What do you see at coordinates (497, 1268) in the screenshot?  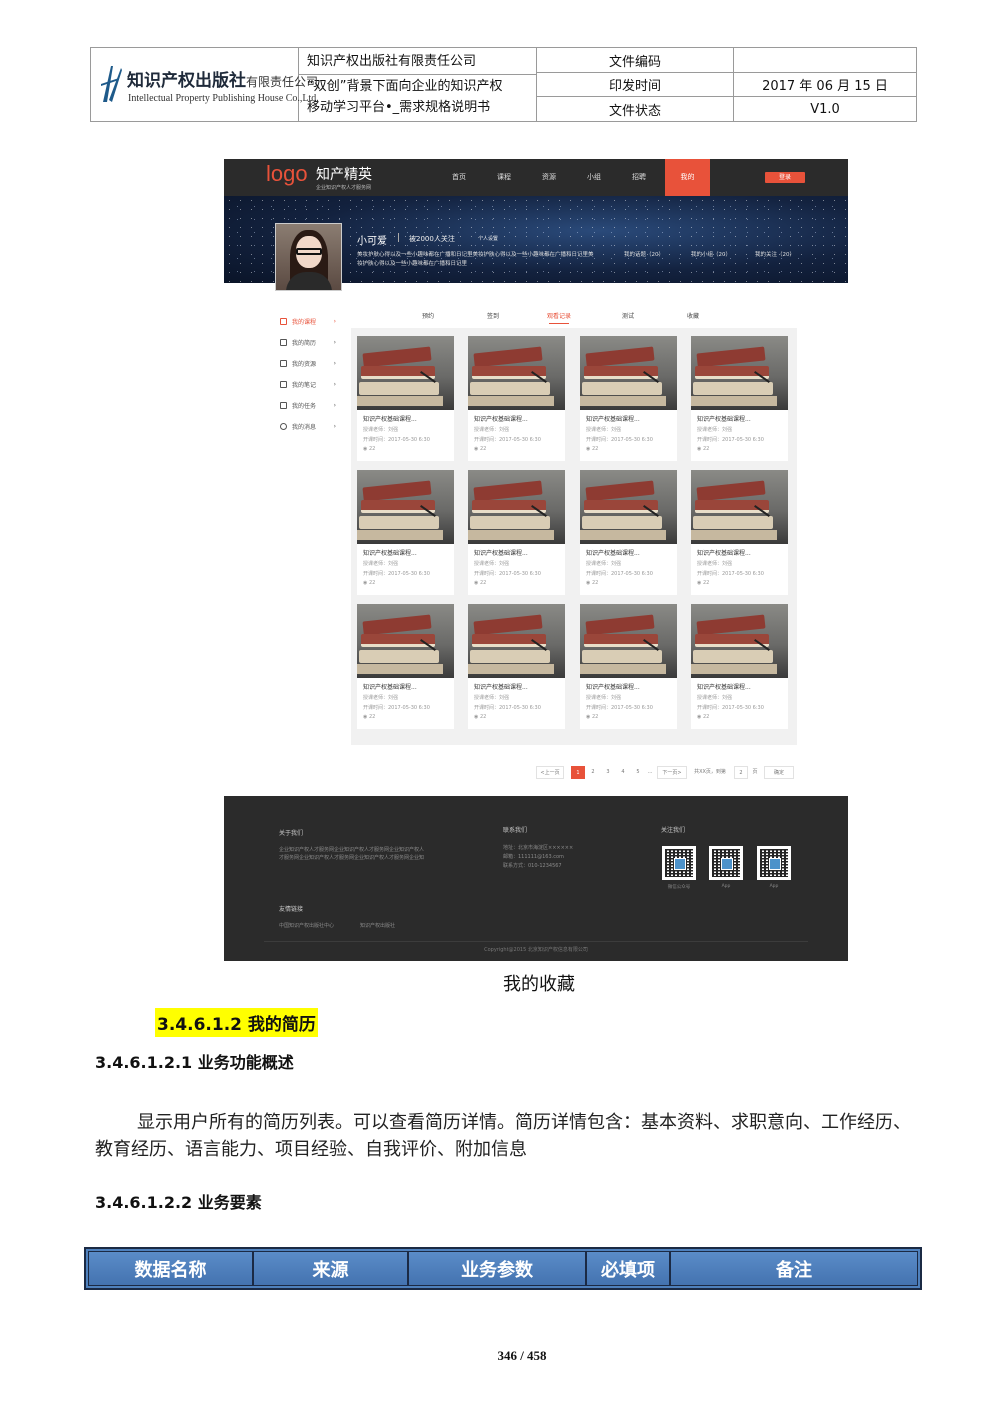 I see `col-business-param: 业务参数` at bounding box center [497, 1268].